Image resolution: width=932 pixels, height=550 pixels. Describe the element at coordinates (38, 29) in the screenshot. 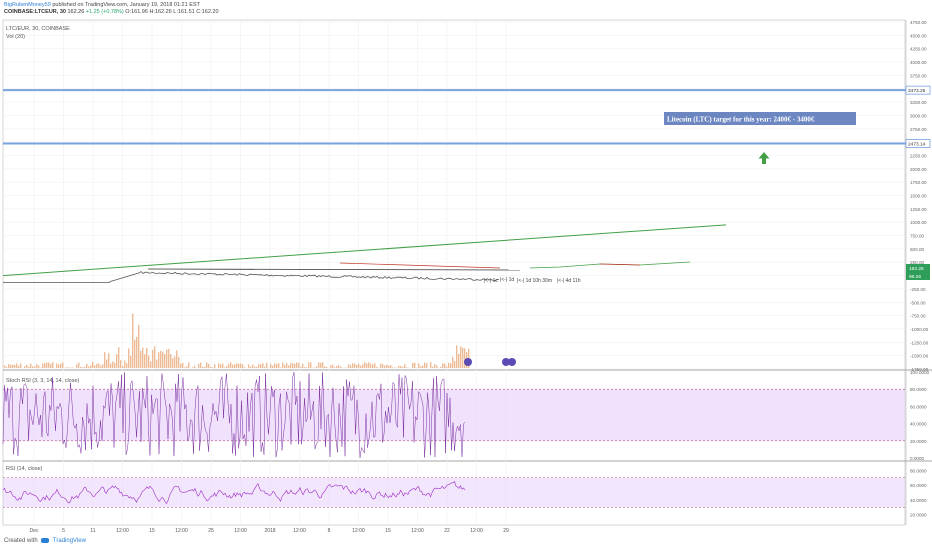

I see `main-legend: LTC/EUR, 30, COINBASE` at that location.